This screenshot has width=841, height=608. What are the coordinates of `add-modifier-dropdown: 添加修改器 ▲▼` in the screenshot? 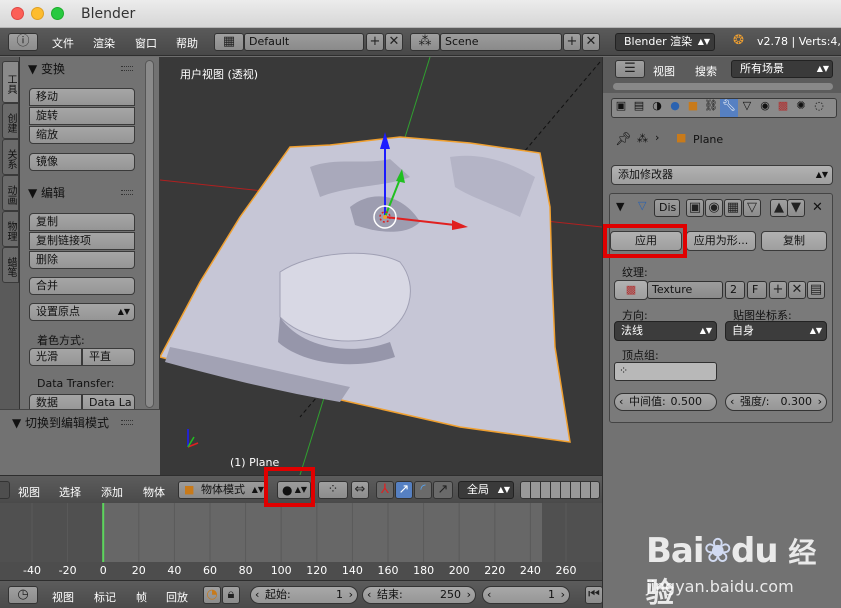 It's located at (722, 175).